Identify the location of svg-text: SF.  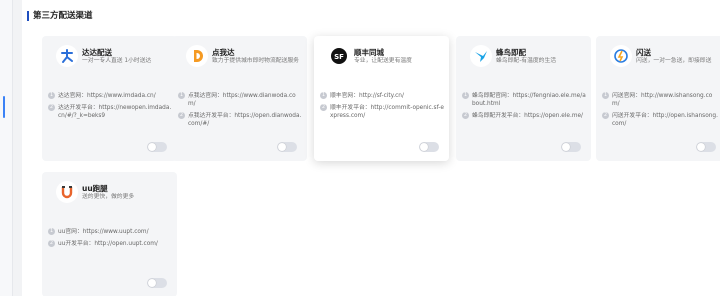
(339, 57).